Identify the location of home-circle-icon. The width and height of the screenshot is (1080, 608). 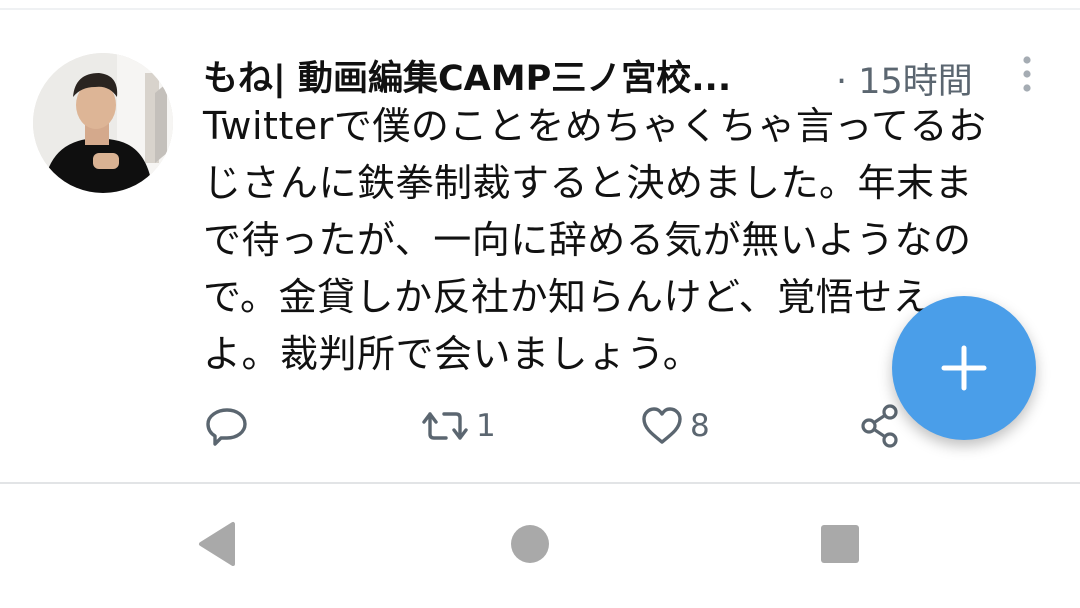
(530, 544).